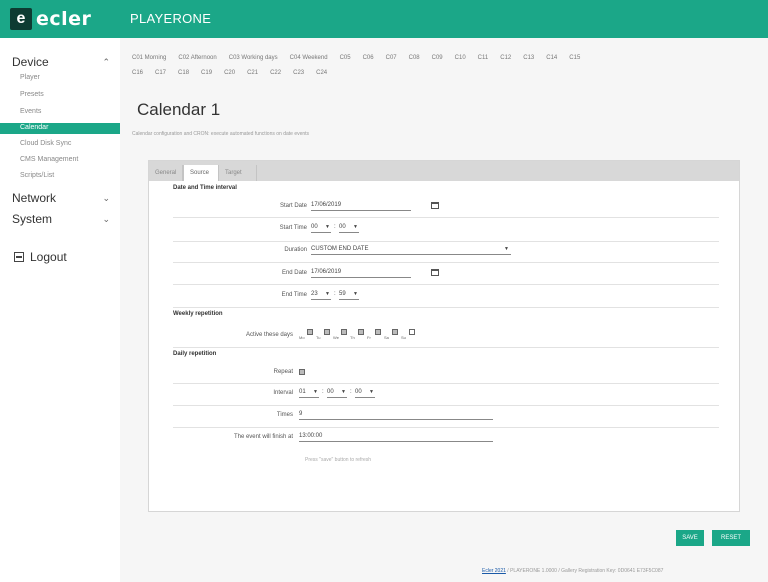 This screenshot has width=768, height=582. Describe the element at coordinates (19, 257) in the screenshot. I see `logout-icon` at that location.